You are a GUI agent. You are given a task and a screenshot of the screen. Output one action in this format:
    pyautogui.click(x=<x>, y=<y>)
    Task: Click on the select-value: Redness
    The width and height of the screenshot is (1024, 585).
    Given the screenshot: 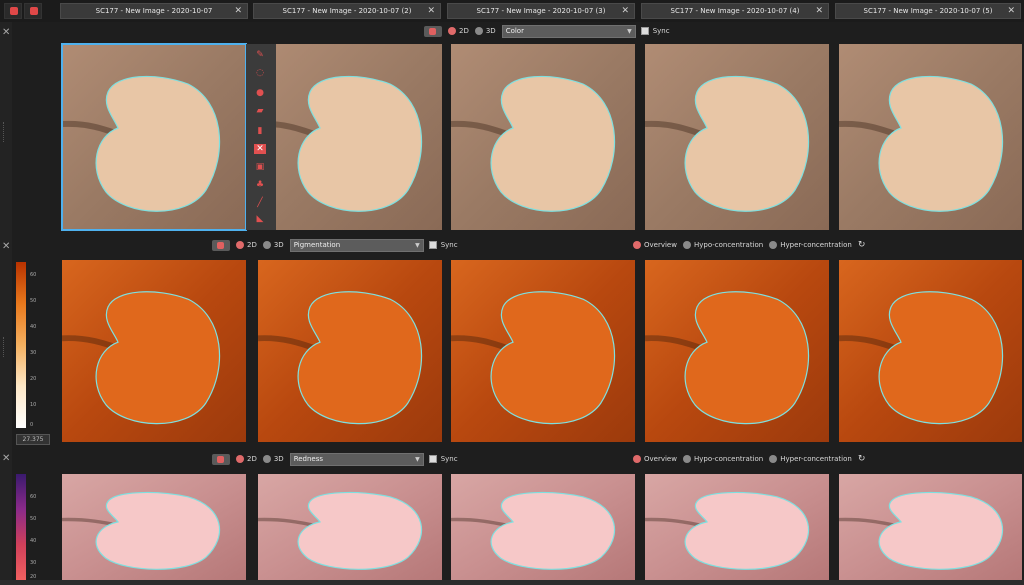 What is the action you would take?
    pyautogui.click(x=308, y=458)
    